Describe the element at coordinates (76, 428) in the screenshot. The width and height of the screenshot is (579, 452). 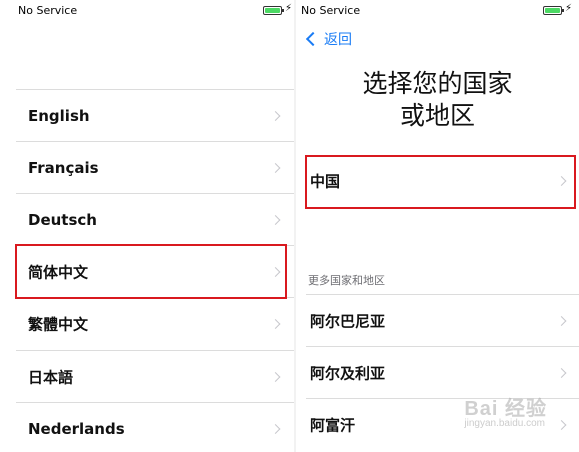
I see `language-label: Nederlands` at that location.